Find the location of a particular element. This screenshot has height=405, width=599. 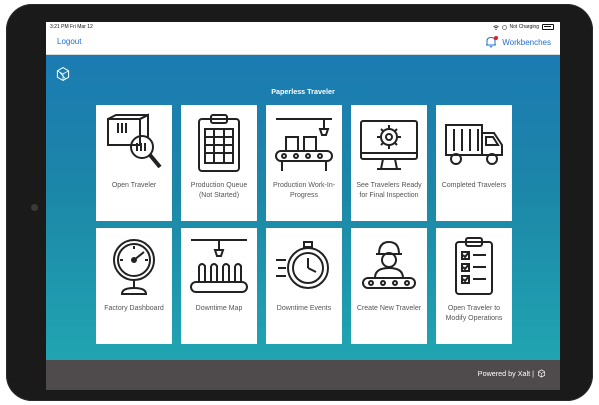

tile-label: Completed Travelers is located at coordinates (474, 185).